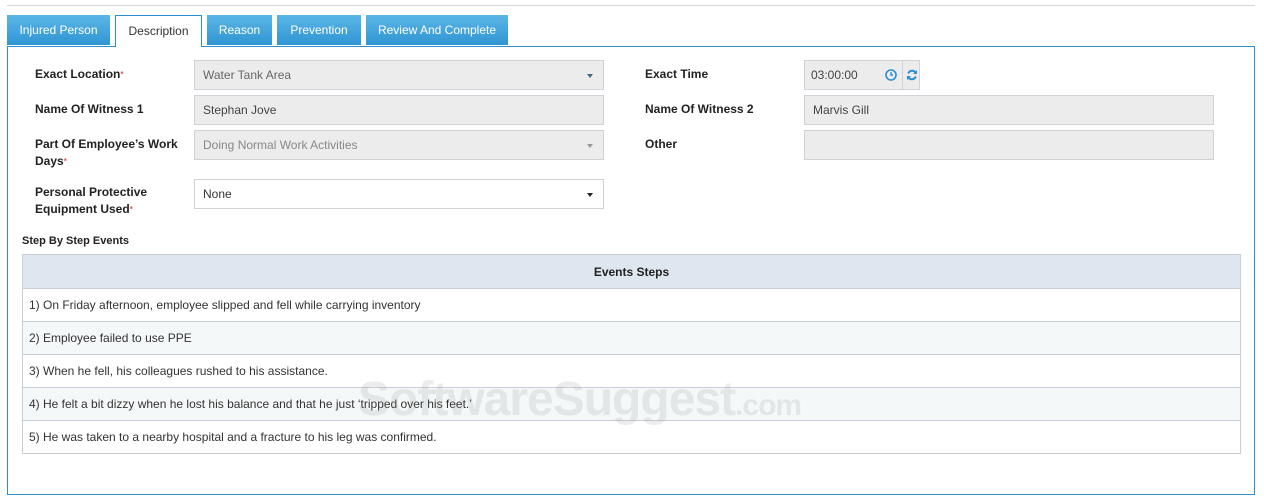  Describe the element at coordinates (319, 30) in the screenshot. I see `tab-prevention: Prevention` at that location.